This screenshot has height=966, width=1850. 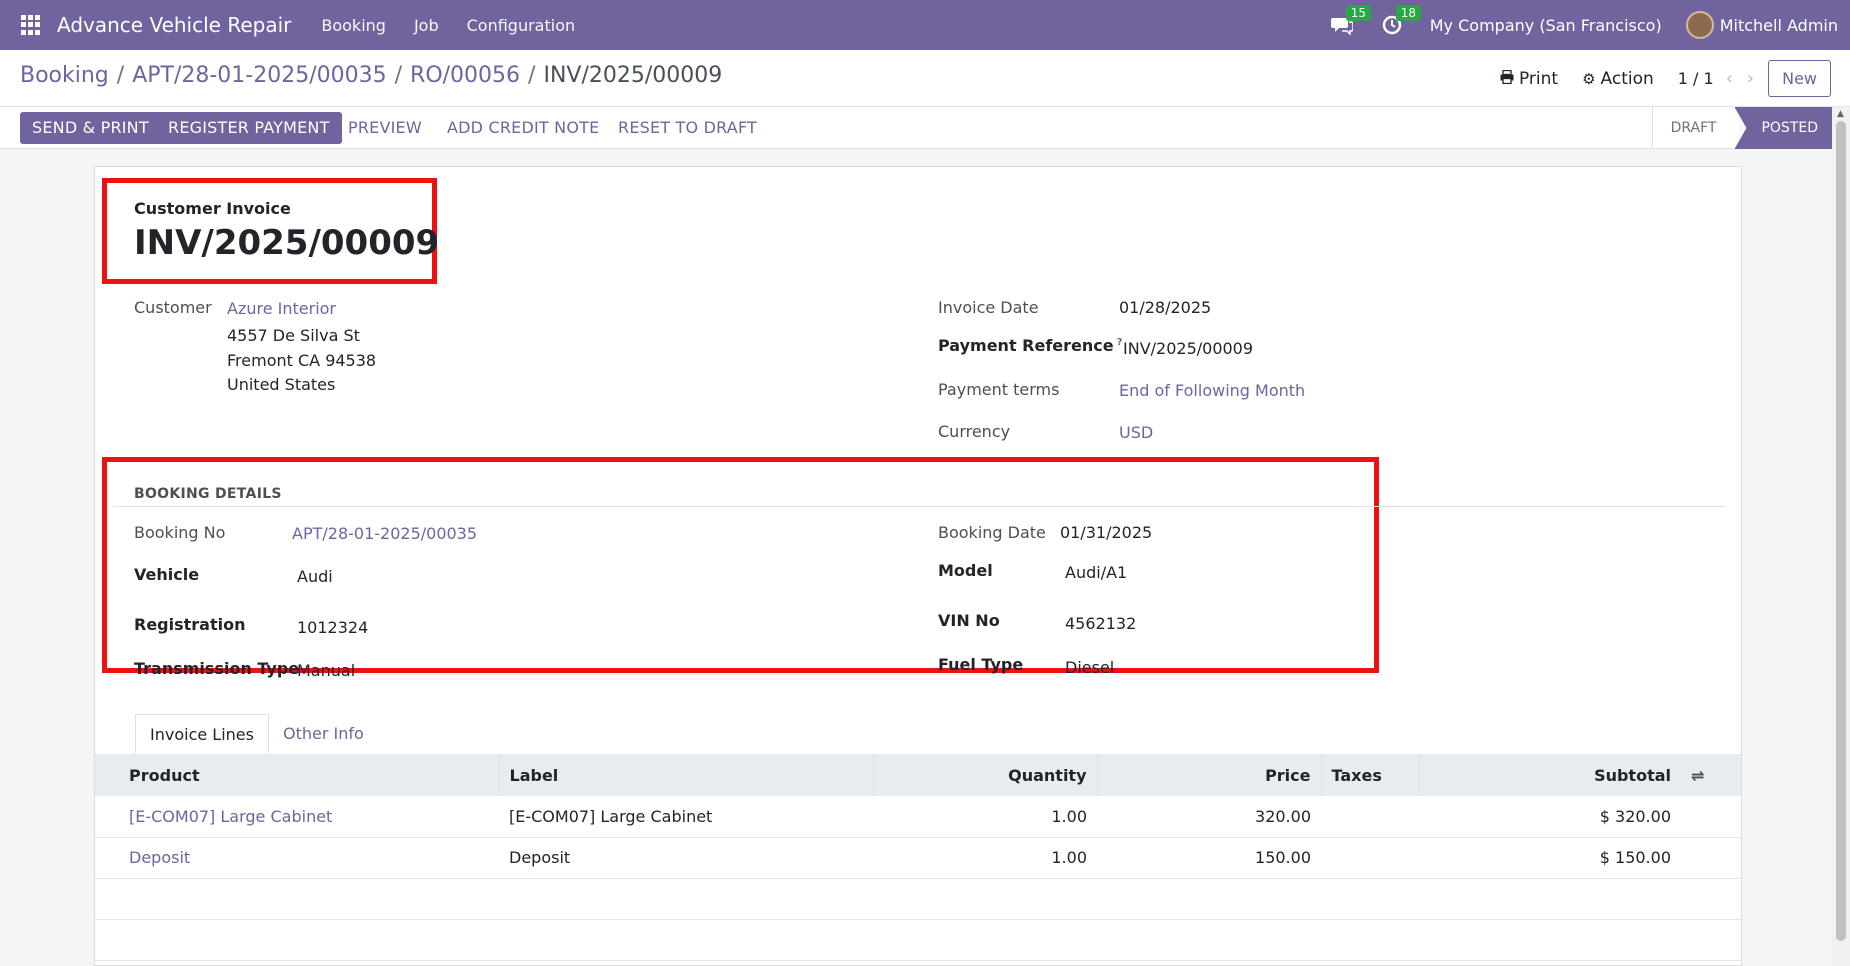 I want to click on payment-terms-field: End of Following Month, so click(x=1212, y=390).